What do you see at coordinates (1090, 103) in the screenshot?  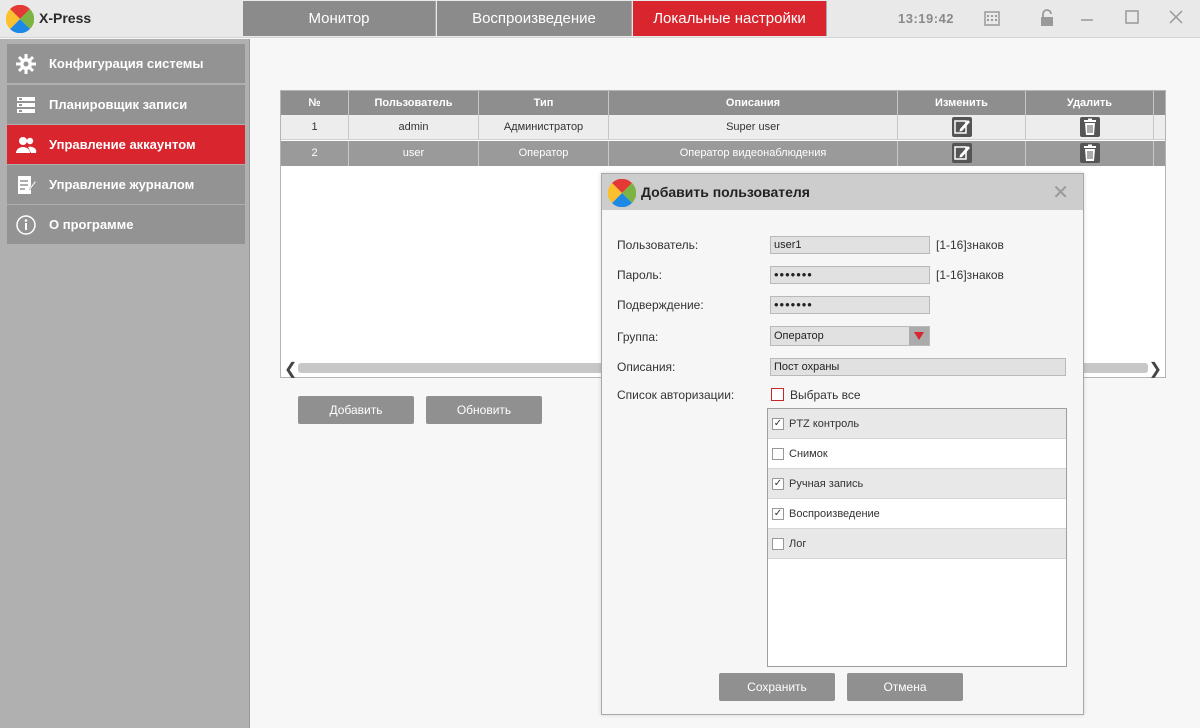 I see `column-header-delete: Удалить` at bounding box center [1090, 103].